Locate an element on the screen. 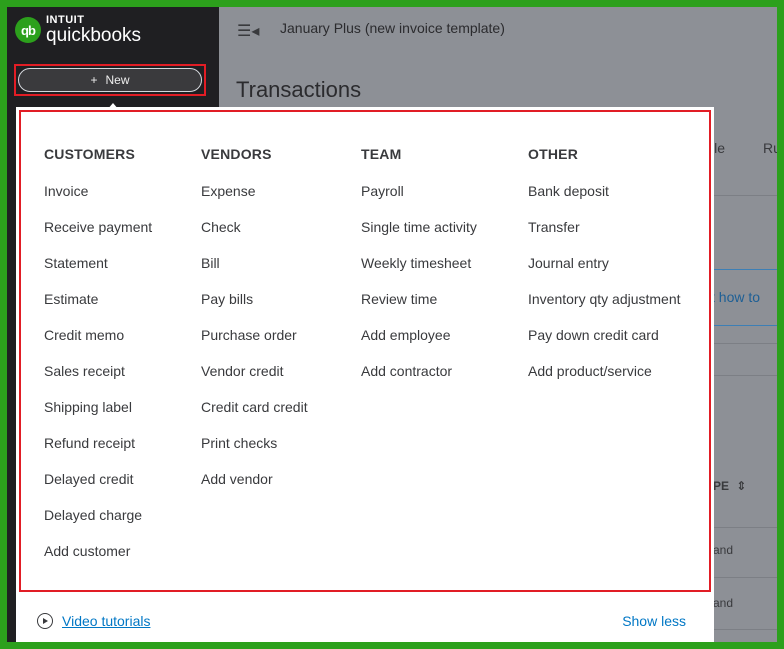  menu-item-add-contractor: Add contractor is located at coordinates (419, 381).